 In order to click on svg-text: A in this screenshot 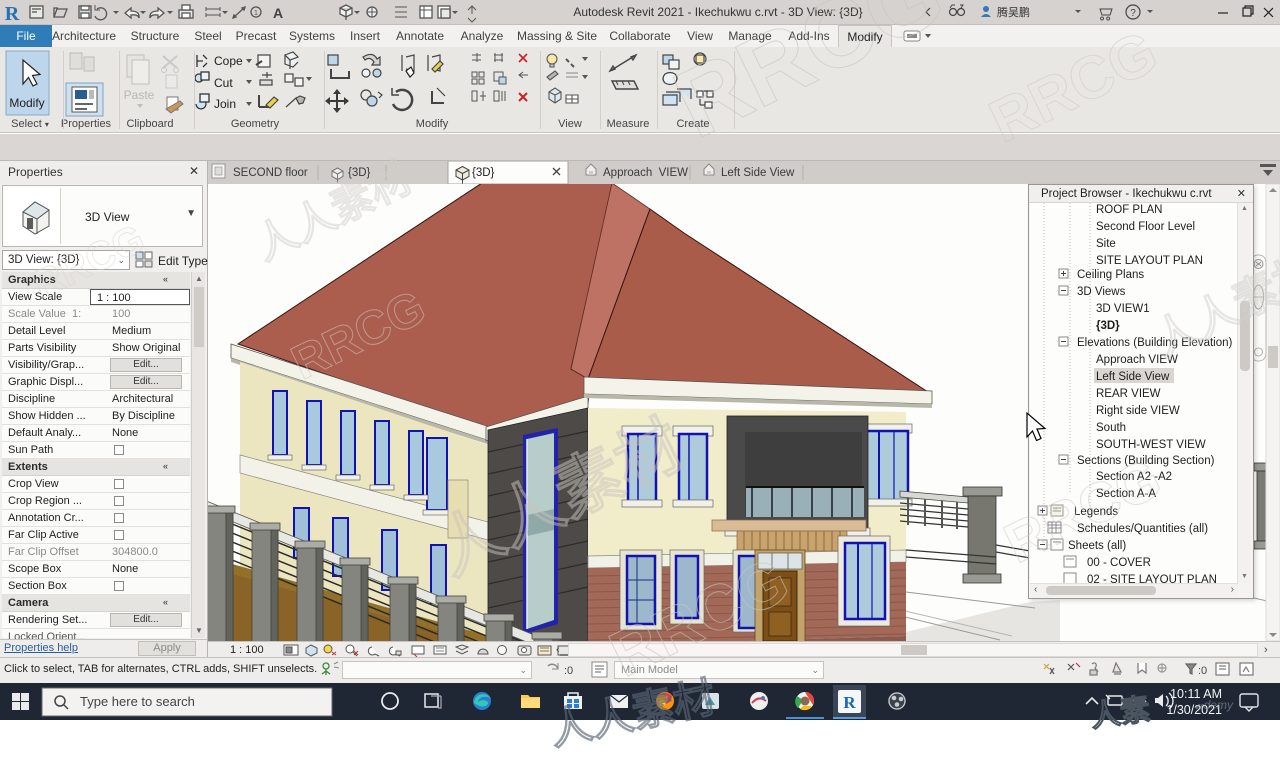, I will do `click(278, 13)`.